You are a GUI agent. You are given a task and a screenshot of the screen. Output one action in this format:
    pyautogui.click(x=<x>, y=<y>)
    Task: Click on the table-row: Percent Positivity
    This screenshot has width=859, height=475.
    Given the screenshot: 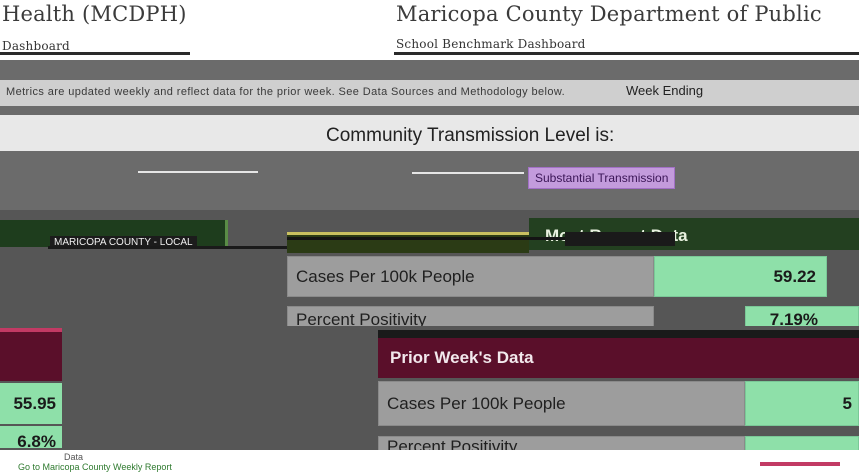 What is the action you would take?
    pyautogui.click(x=618, y=439)
    